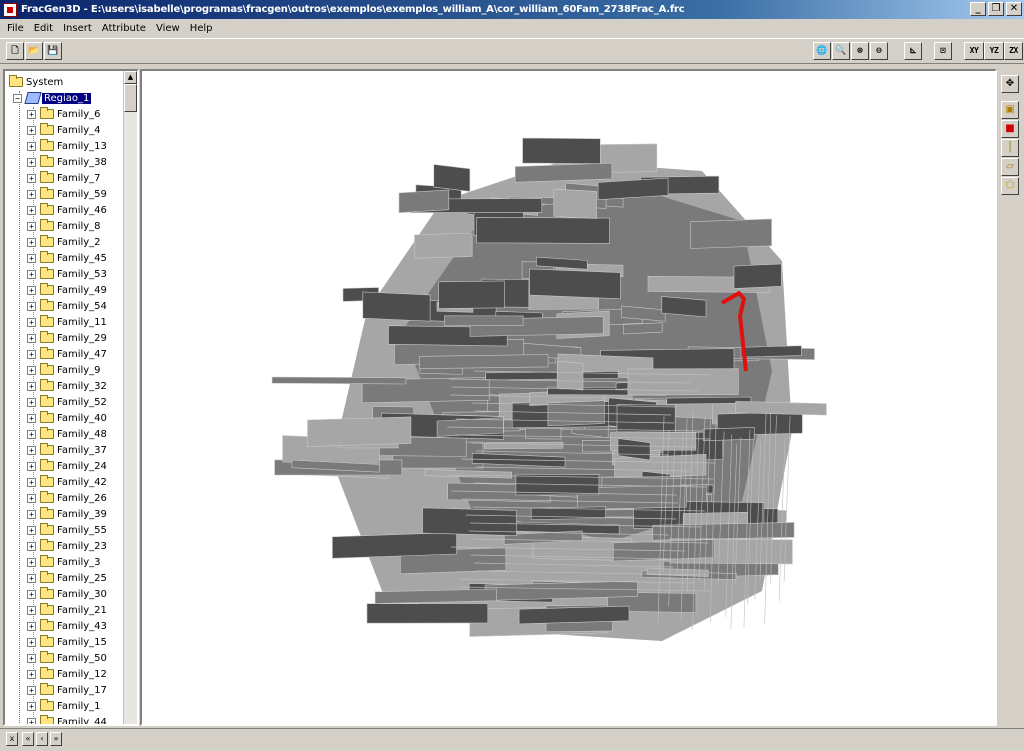  What do you see at coordinates (67, 258) in the screenshot?
I see `tree-family-item: + Family_45` at bounding box center [67, 258].